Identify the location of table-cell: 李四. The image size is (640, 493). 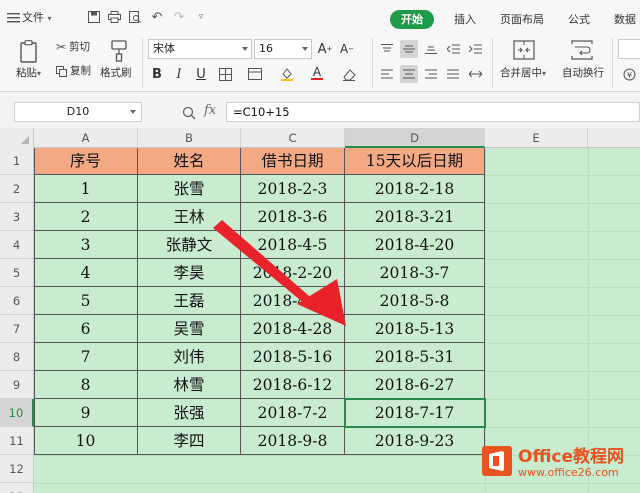
(189, 441).